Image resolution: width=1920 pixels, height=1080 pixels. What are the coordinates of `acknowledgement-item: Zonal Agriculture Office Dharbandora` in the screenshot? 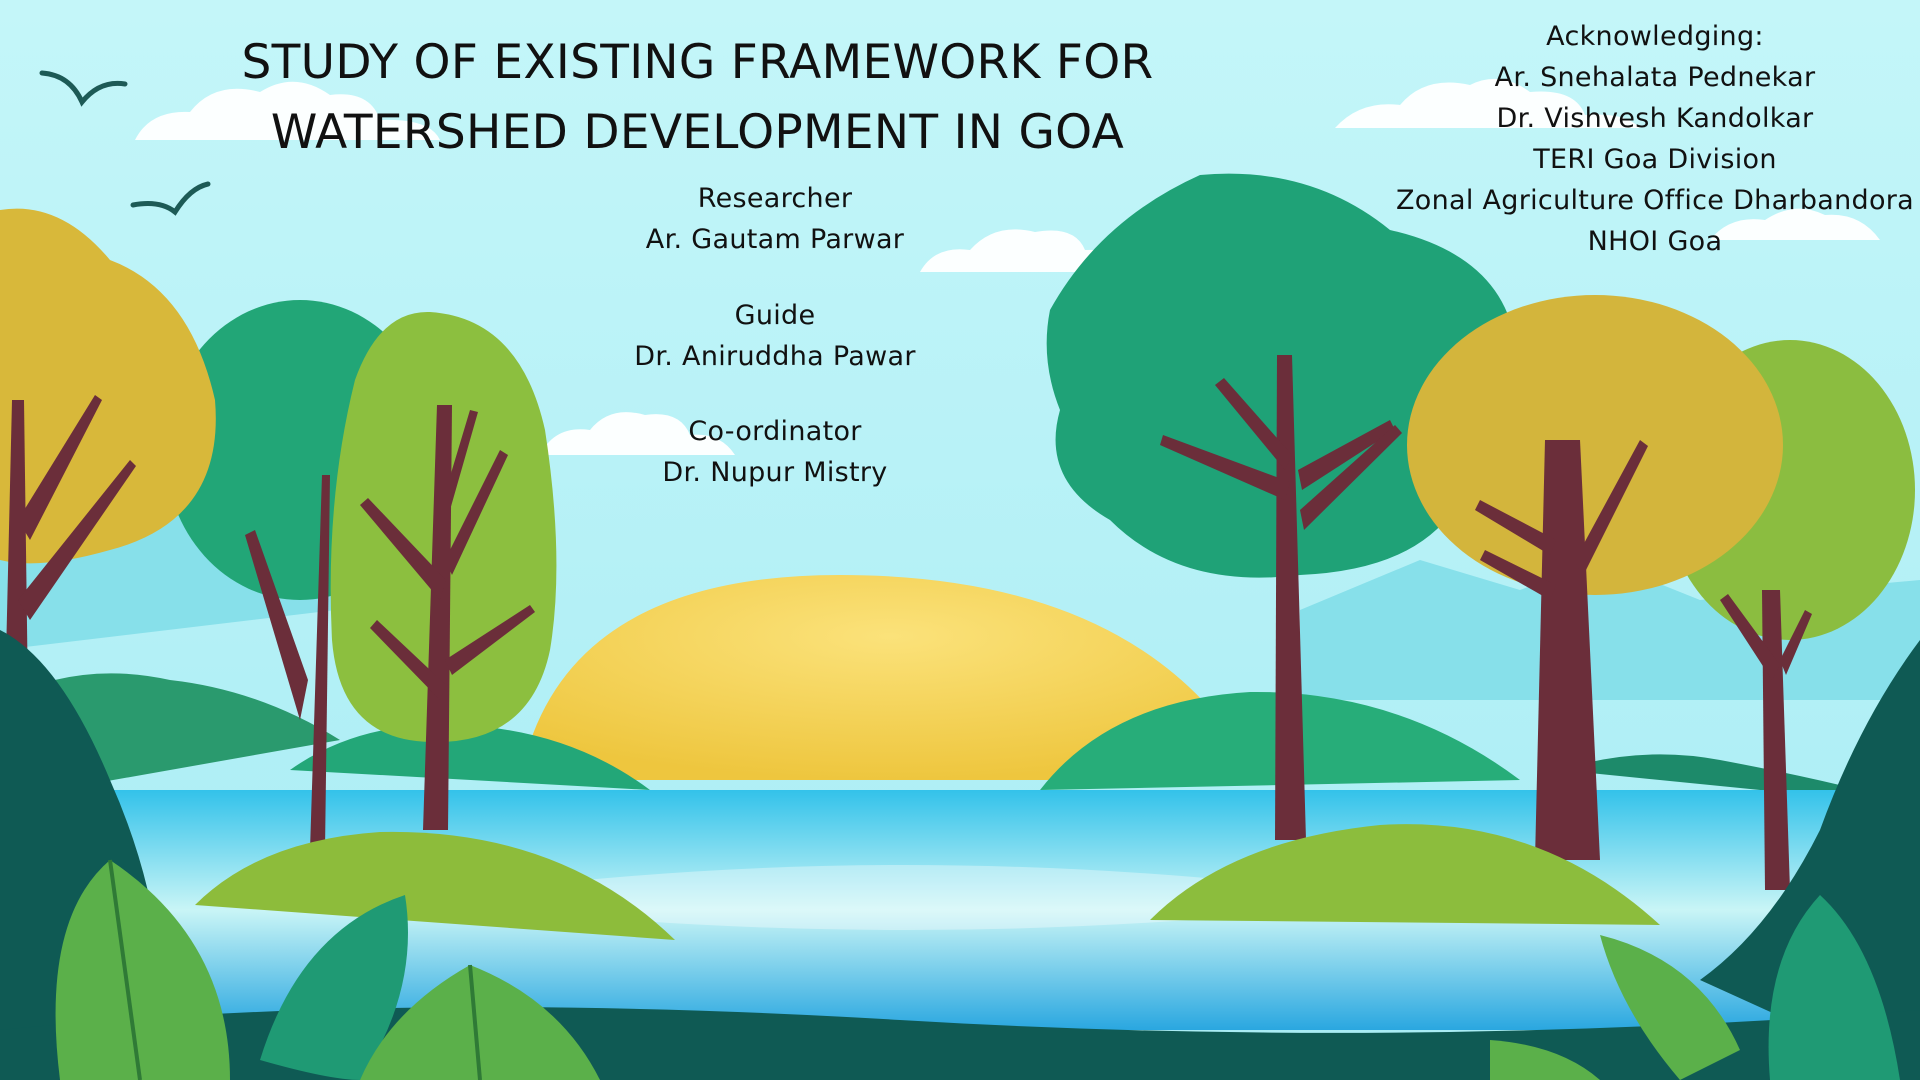 It's located at (1655, 200).